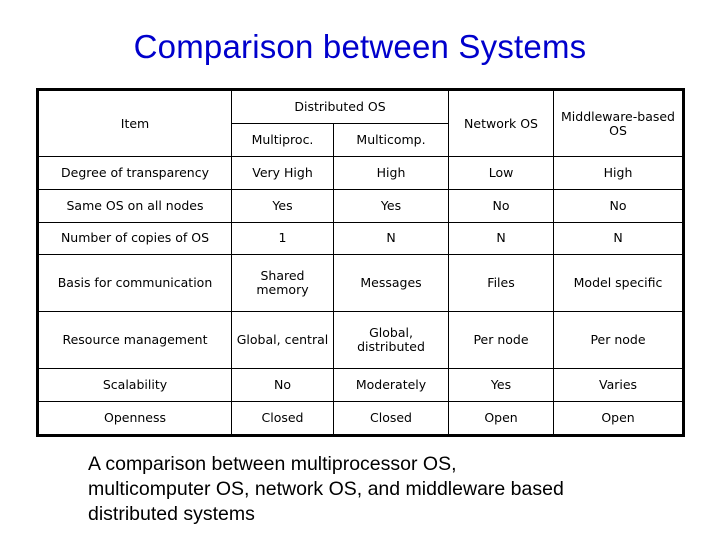 This screenshot has width=720, height=540. Describe the element at coordinates (619, 173) in the screenshot. I see `cell-middleware: High` at that location.